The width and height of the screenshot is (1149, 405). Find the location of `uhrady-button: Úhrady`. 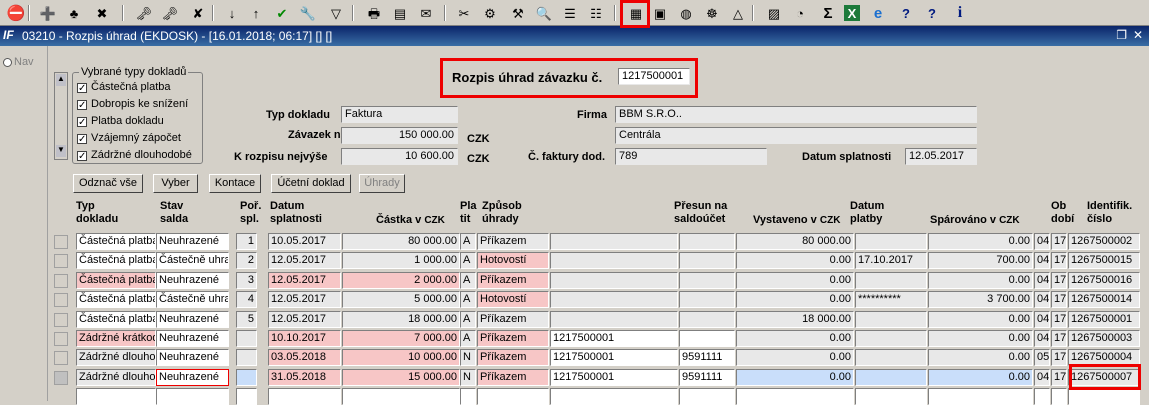

uhrady-button: Úhrady is located at coordinates (382, 183).